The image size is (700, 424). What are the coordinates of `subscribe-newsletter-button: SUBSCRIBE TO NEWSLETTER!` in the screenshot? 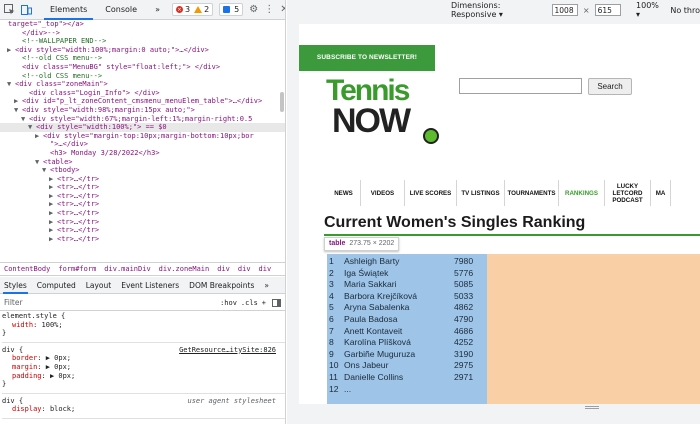 It's located at (367, 58).